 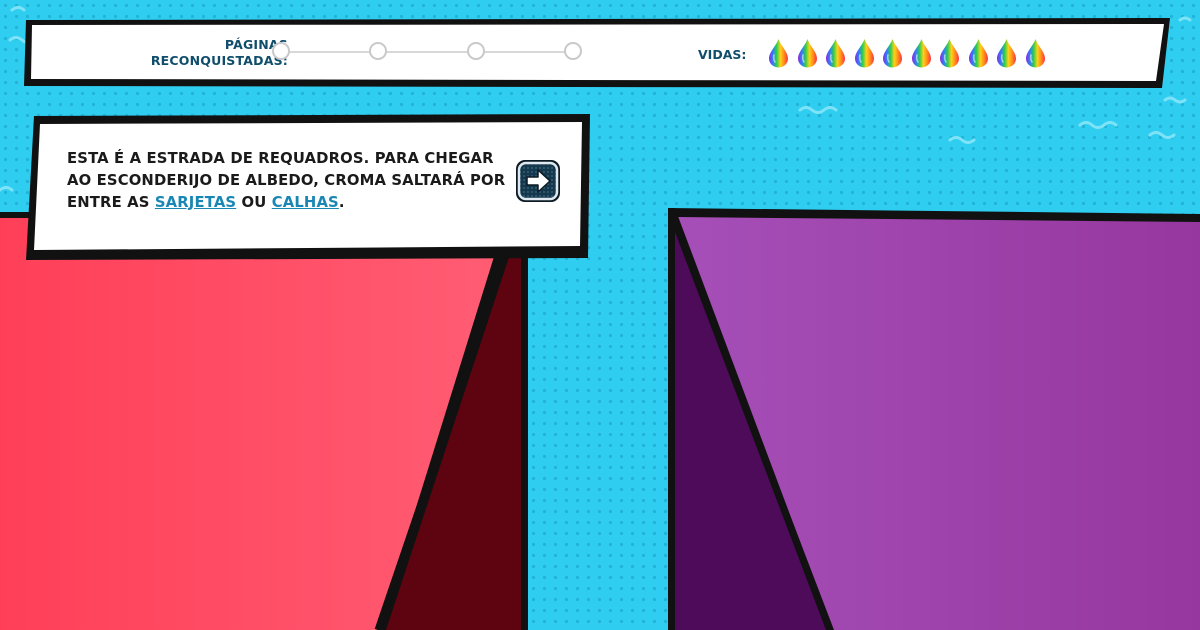 What do you see at coordinates (219, 60) in the screenshot?
I see `pages-label-line2: RECONQUISTADAS:` at bounding box center [219, 60].